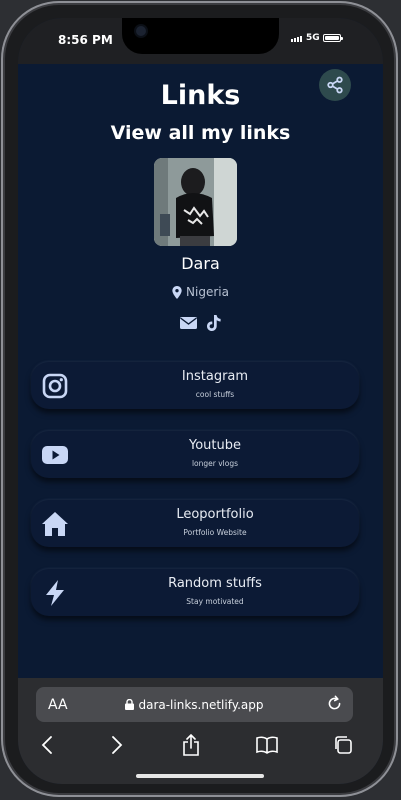 The width and height of the screenshot is (401, 800). I want to click on share-sheet-button, so click(191, 745).